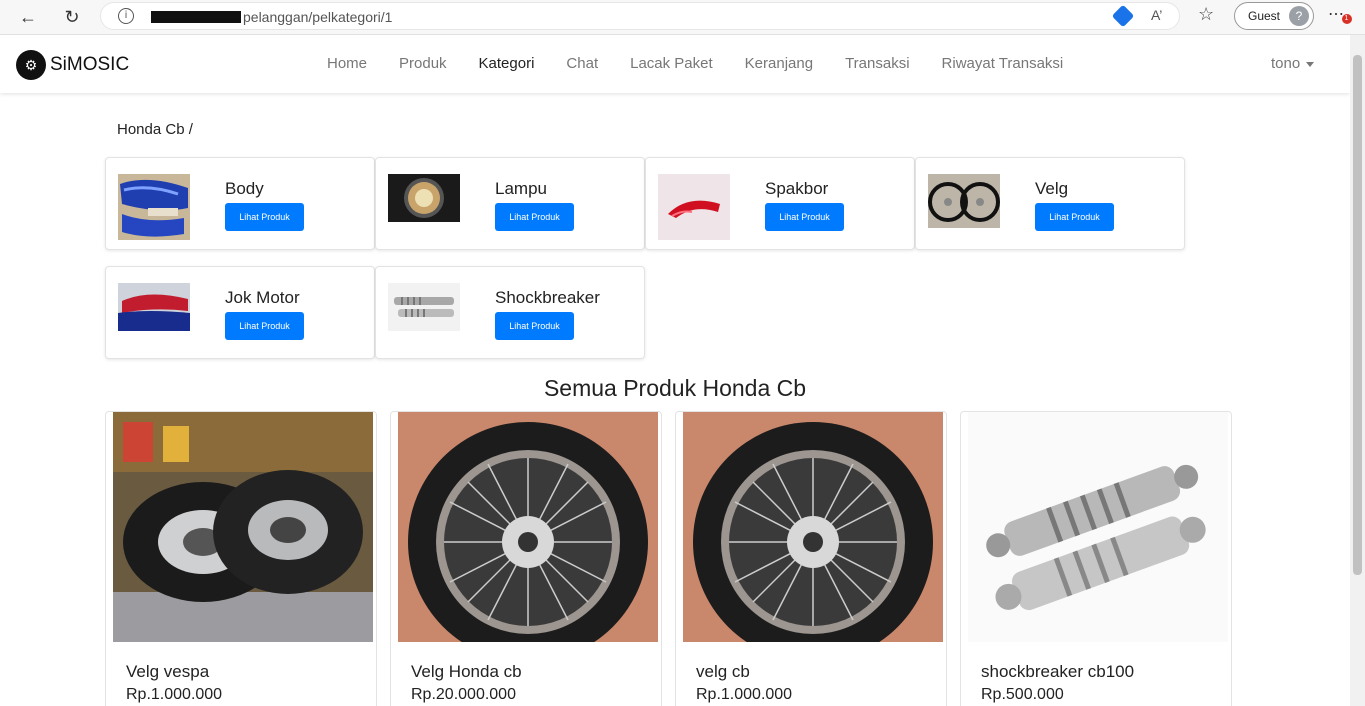 The width and height of the screenshot is (1365, 706). I want to click on category-name: Shockbreaker, so click(547, 297).